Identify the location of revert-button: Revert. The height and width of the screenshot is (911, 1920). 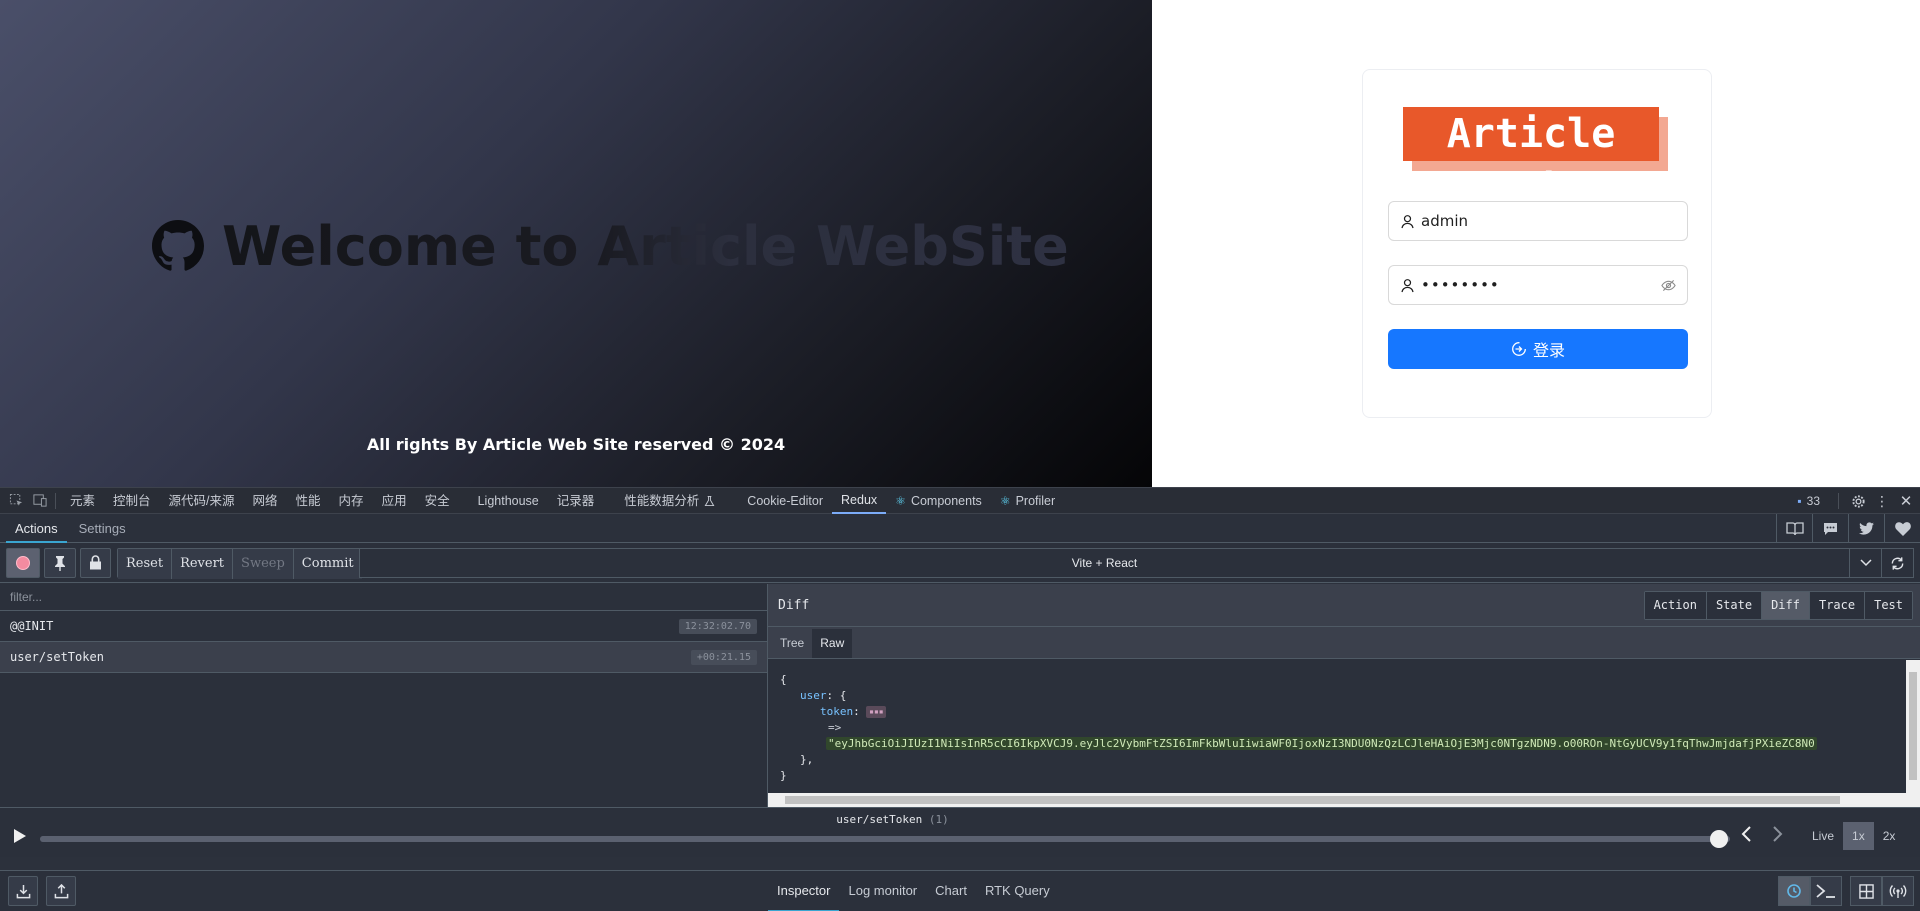
(203, 563).